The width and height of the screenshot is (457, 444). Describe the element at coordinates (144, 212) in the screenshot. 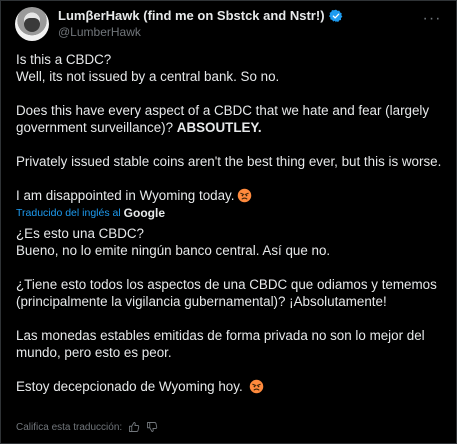

I see `google-logo: Google` at that location.